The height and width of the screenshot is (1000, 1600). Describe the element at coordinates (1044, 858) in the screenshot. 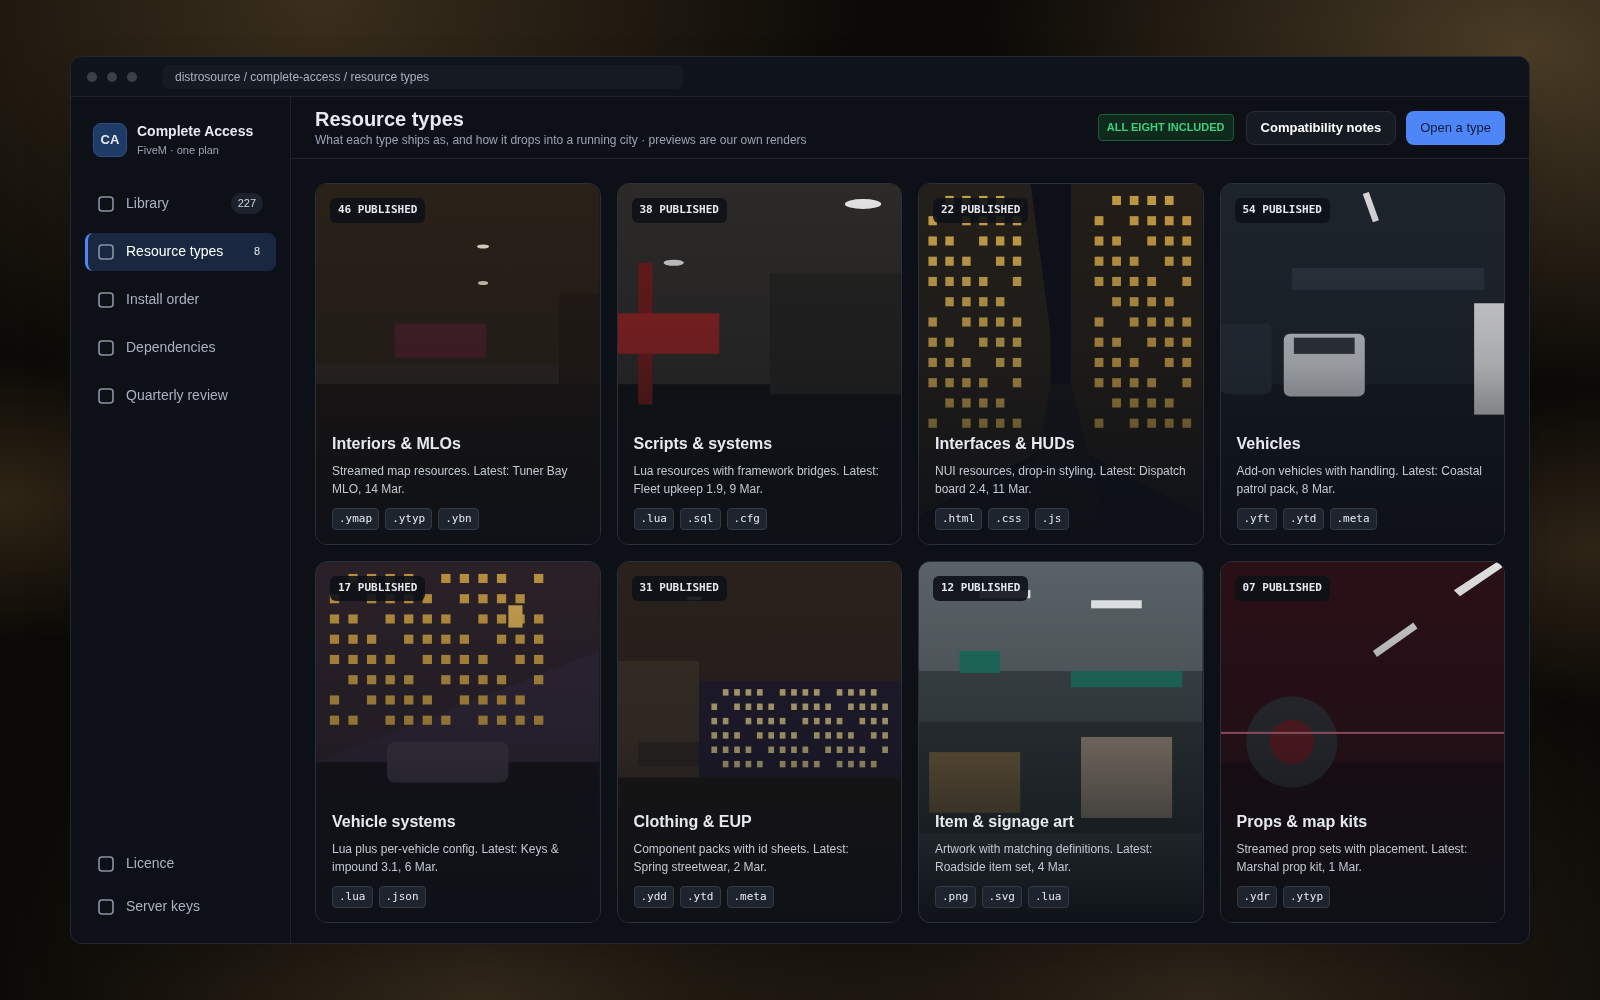

I see `card-description: Artwork with matching definitions. Latest: Roadside item set, 4 Mar.` at that location.